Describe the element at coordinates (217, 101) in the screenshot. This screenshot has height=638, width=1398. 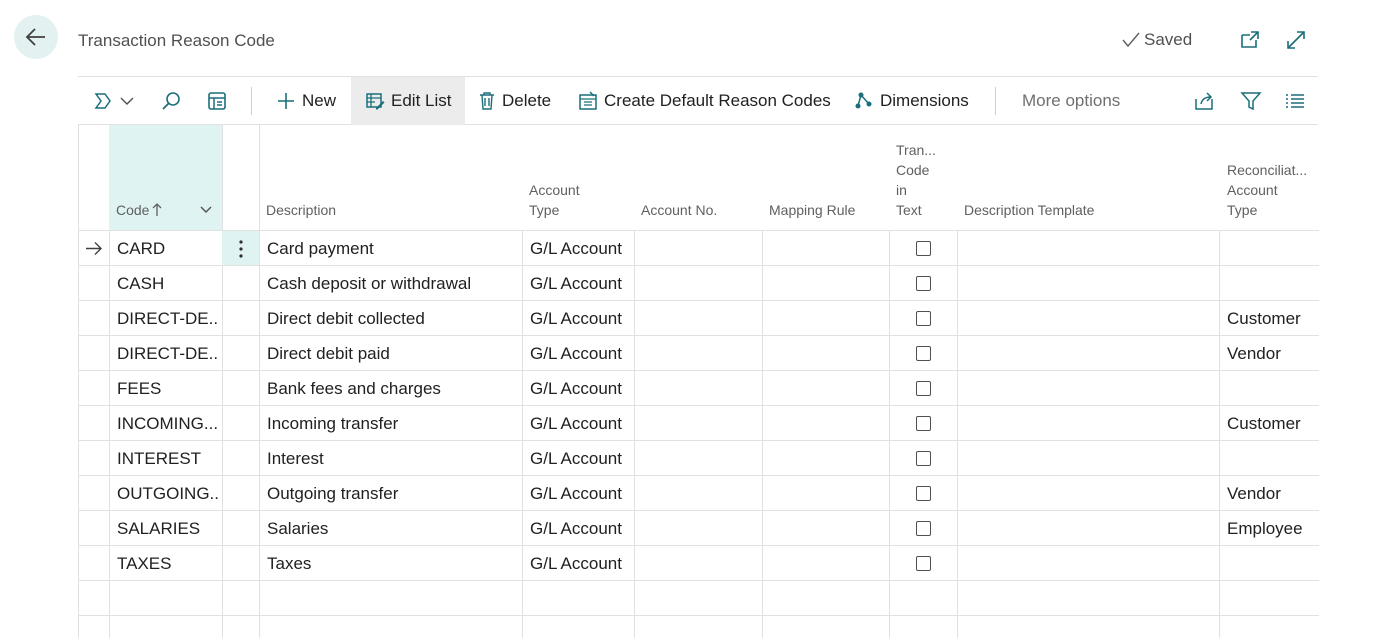
I see `analysis-mode-button` at that location.